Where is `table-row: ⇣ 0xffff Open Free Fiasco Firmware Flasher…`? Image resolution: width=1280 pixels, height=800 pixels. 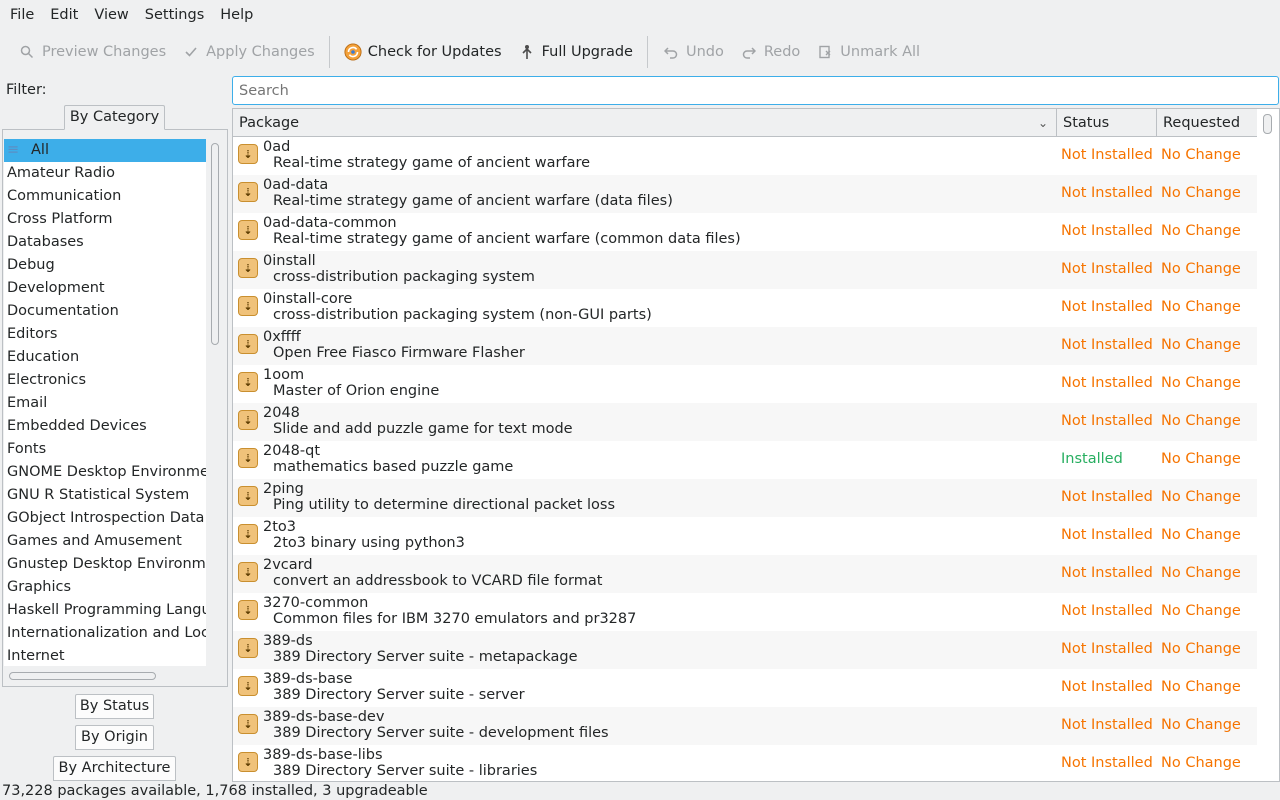 table-row: ⇣ 0xffff Open Free Fiasco Firmware Flasher… is located at coordinates (745, 346).